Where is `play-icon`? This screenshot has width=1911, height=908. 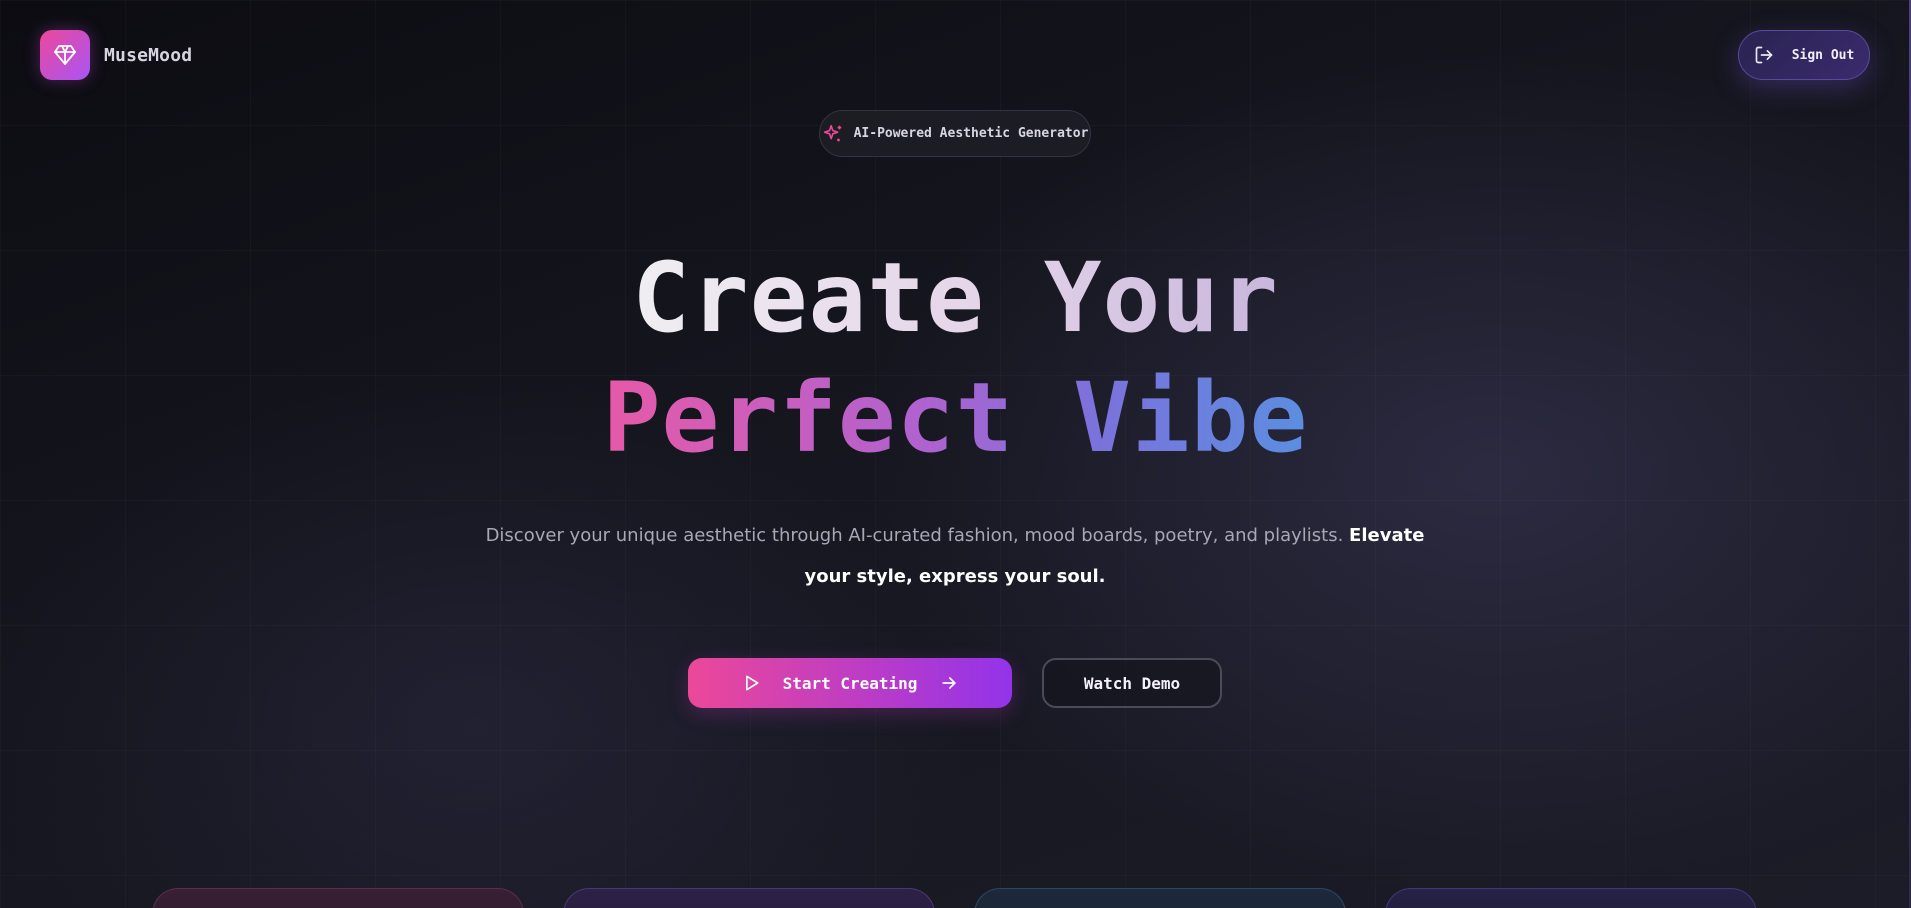
play-icon is located at coordinates (752, 683).